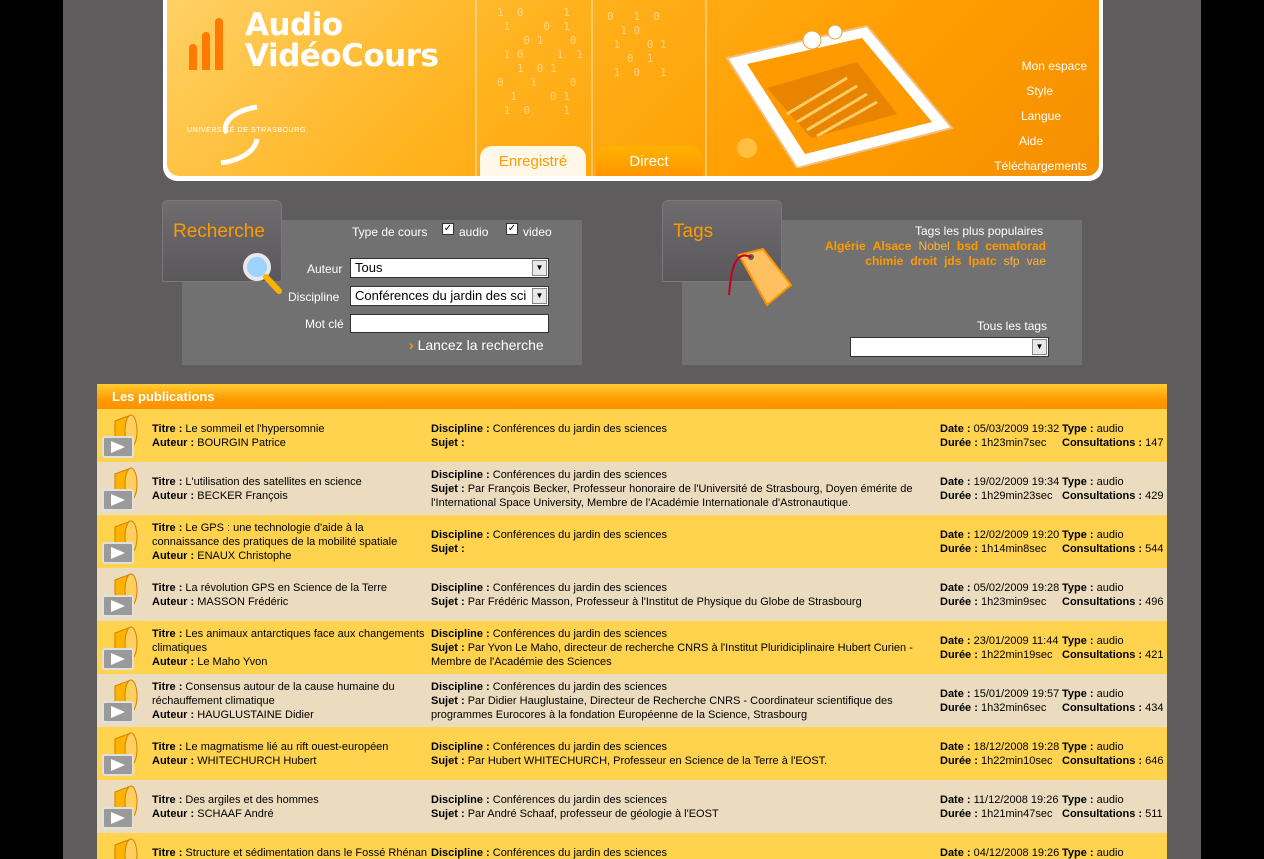  What do you see at coordinates (933, 246) in the screenshot?
I see `tag-nobel: Nobel` at bounding box center [933, 246].